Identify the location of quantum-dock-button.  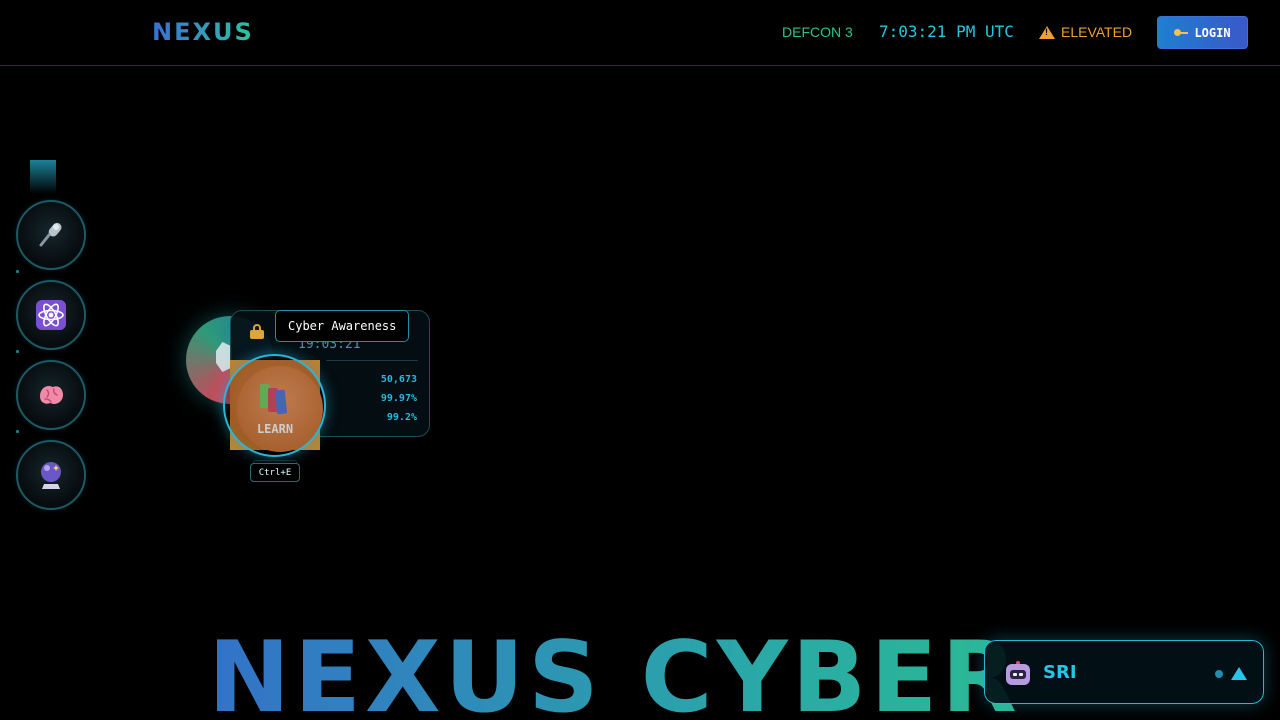
(51, 315).